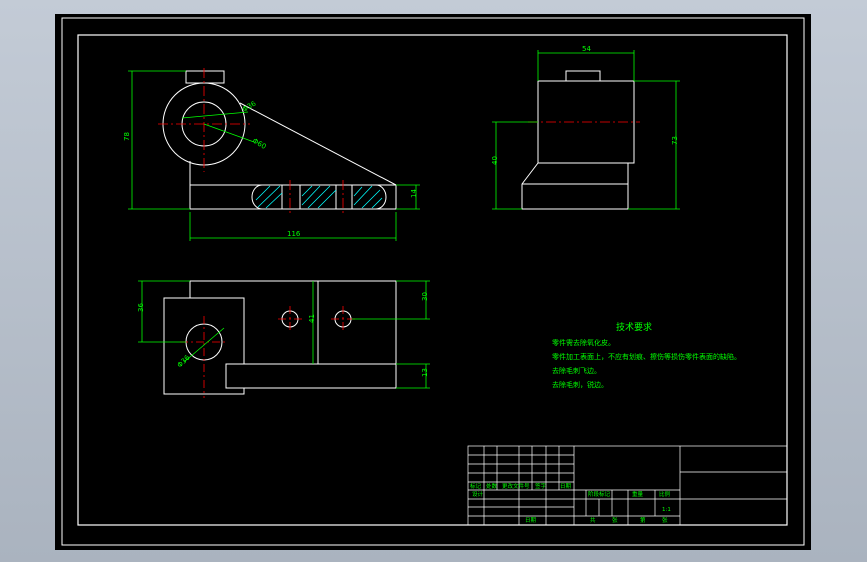  I want to click on top-dim-mid: 41, so click(312, 318).